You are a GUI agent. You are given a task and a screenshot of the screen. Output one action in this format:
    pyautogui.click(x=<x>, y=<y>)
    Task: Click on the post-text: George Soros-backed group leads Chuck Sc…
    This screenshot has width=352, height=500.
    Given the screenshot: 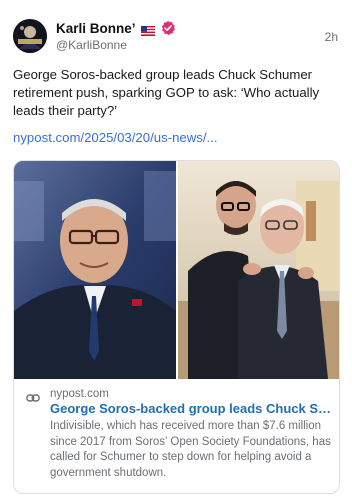 What is the action you would take?
    pyautogui.click(x=166, y=92)
    